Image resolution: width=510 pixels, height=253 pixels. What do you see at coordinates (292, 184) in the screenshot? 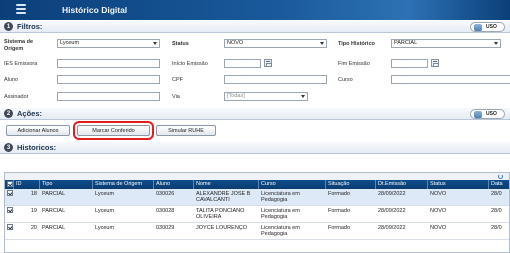
I see `col-curso: Curso` at bounding box center [292, 184].